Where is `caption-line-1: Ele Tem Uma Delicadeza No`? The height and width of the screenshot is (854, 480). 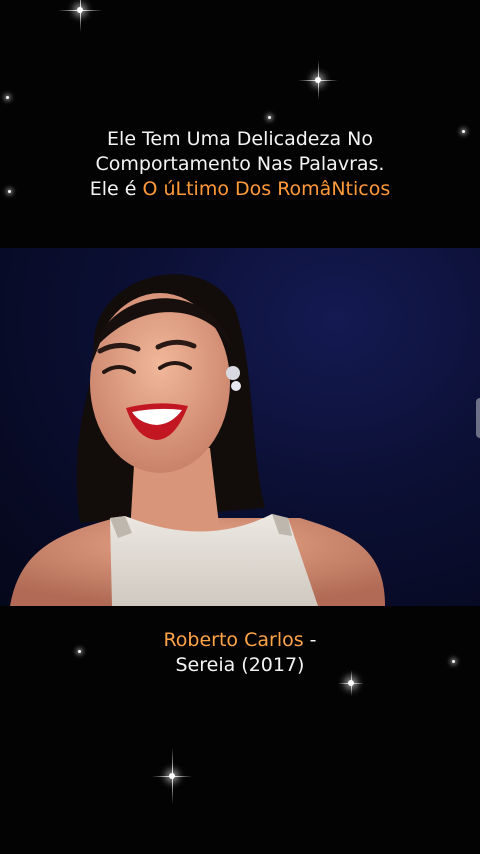
caption-line-1: Ele Tem Uma Delicadeza No is located at coordinates (240, 139).